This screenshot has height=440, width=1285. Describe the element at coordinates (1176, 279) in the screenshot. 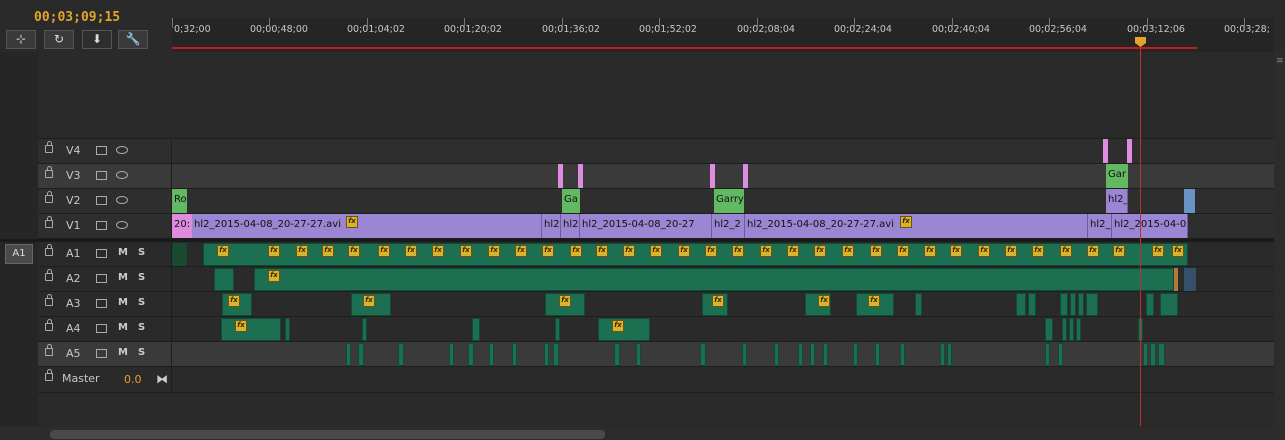

I see `clip-a2-marker` at that location.